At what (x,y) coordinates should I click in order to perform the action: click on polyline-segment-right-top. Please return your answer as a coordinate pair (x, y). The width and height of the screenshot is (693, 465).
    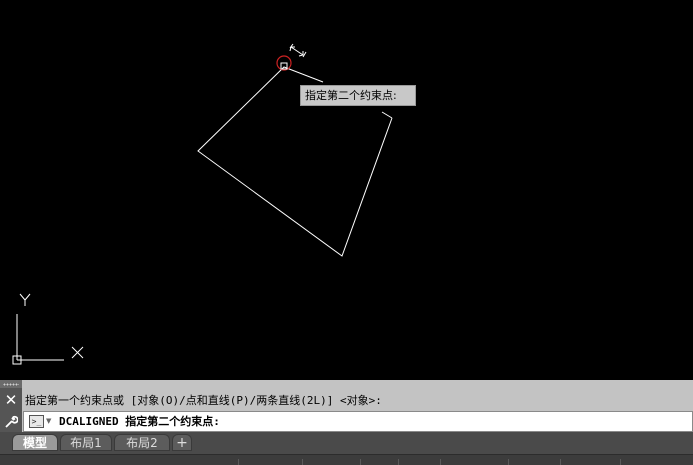
    Looking at the image, I should click on (387, 115).